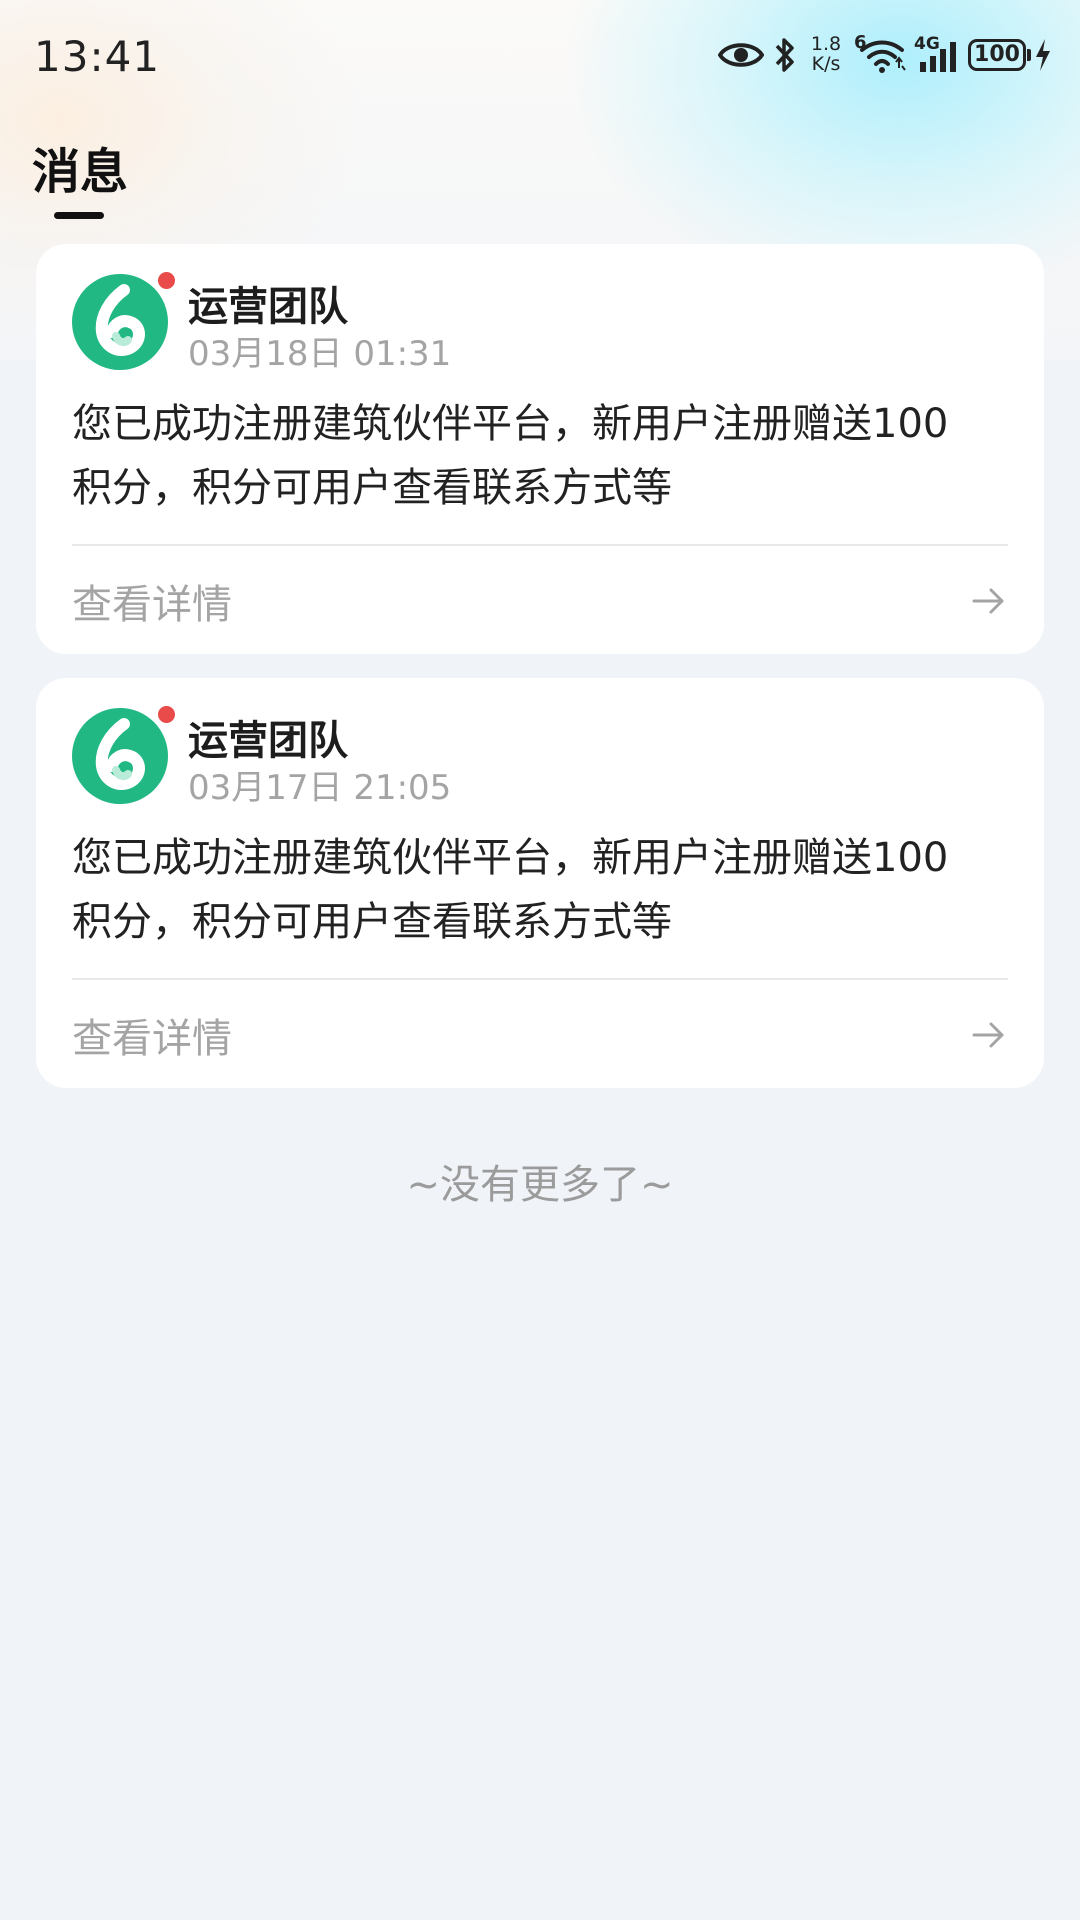 The image size is (1080, 1920). I want to click on end-of-list-text: ~没有更多了~, so click(540, 1185).